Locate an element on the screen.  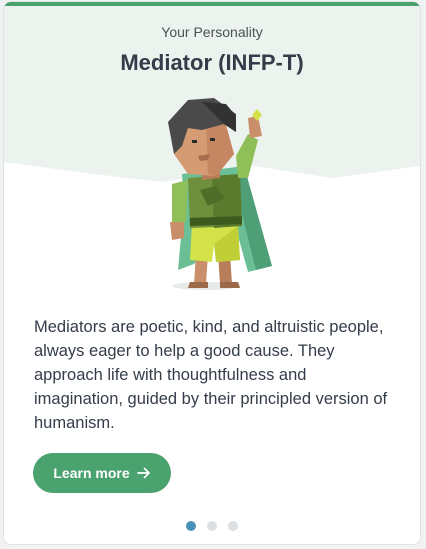
card-eyebrow: Your Personality is located at coordinates (212, 32).